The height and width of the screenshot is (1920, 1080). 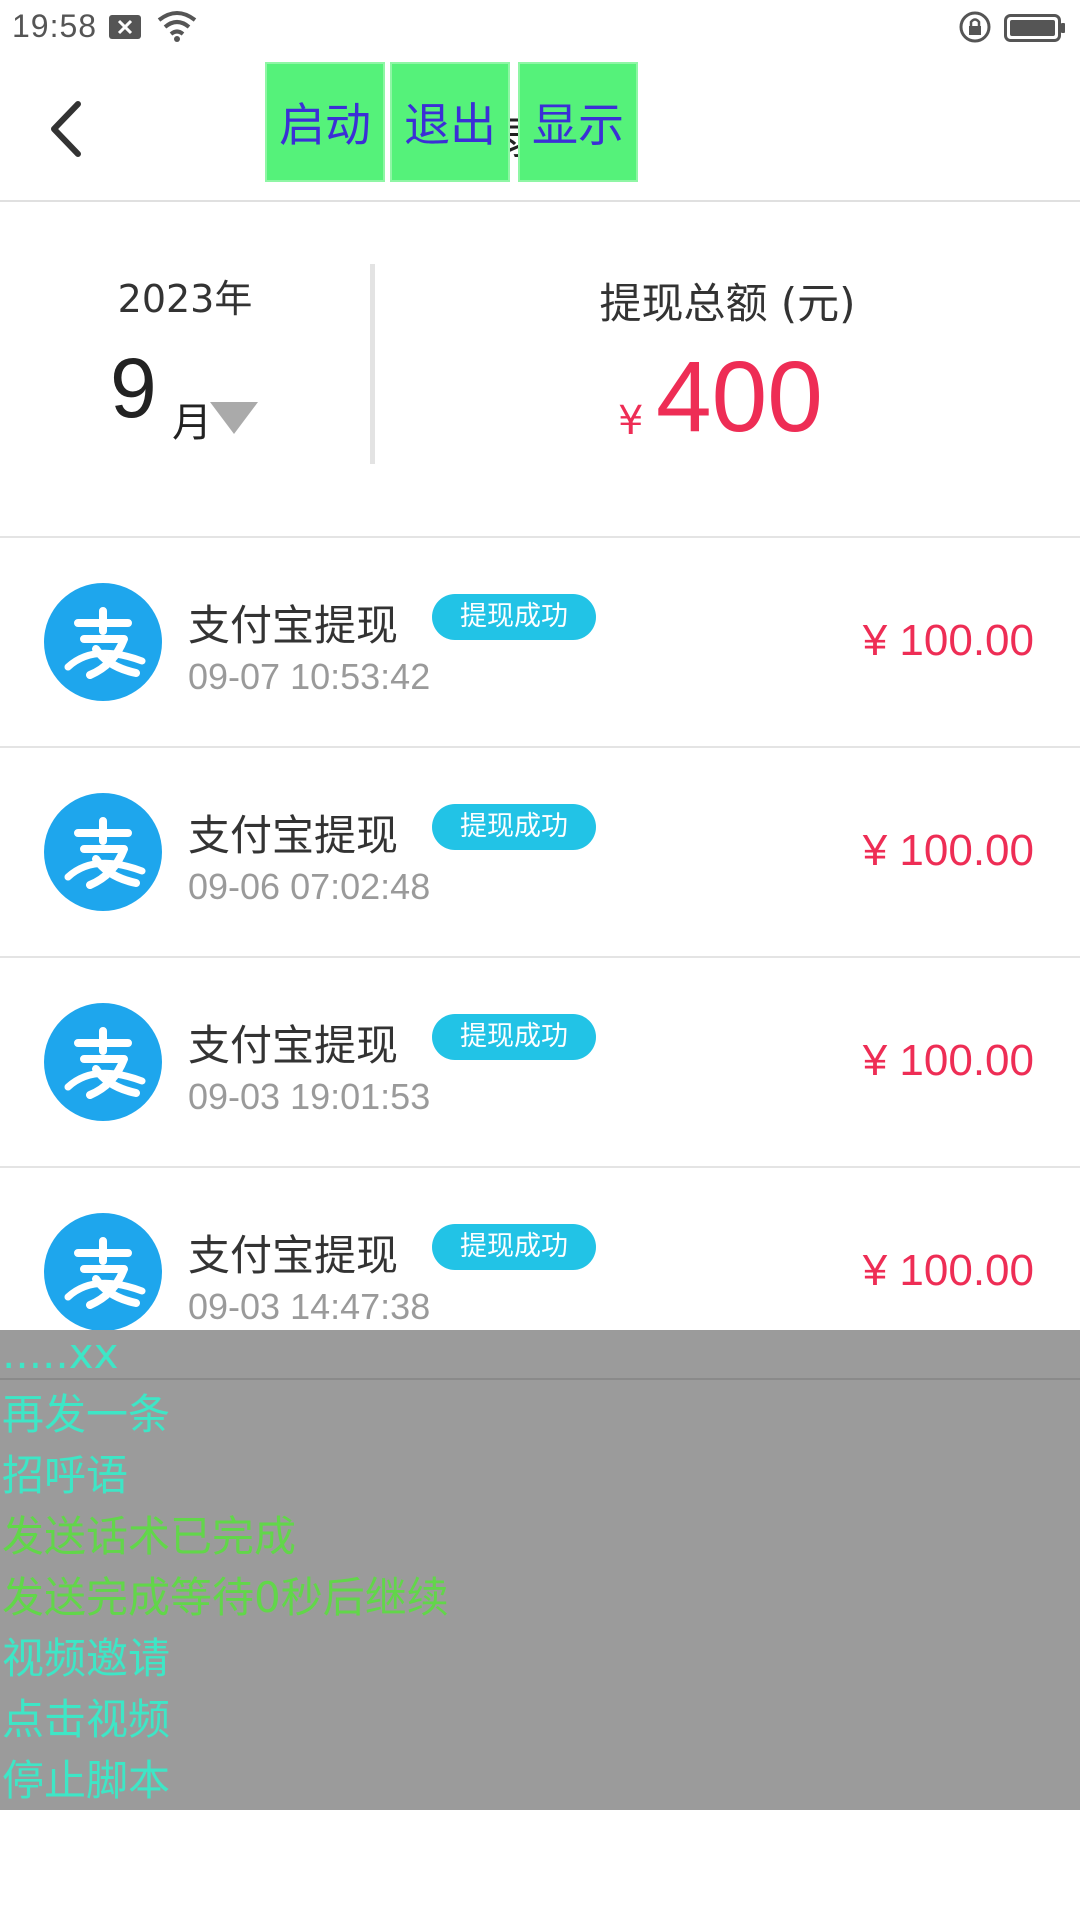 I want to click on log-line: 停止脚本, so click(x=86, y=1780).